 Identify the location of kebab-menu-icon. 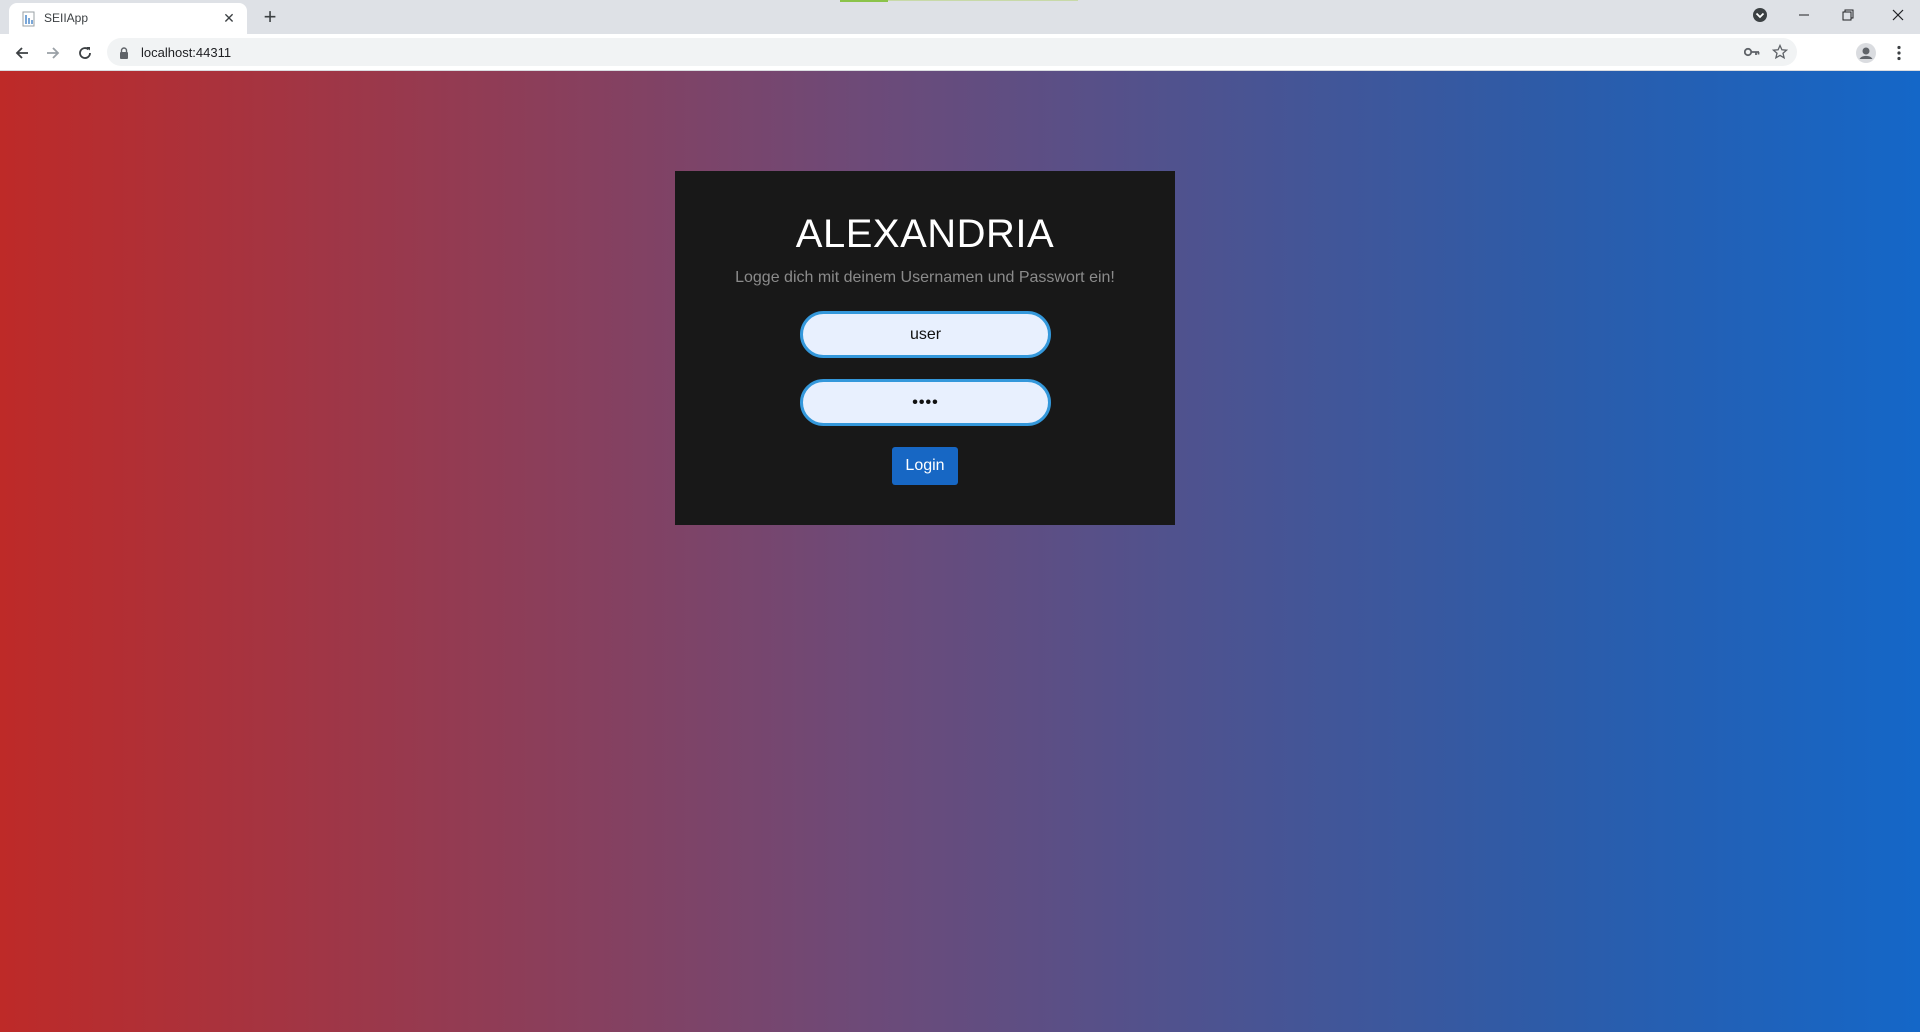
(1899, 53).